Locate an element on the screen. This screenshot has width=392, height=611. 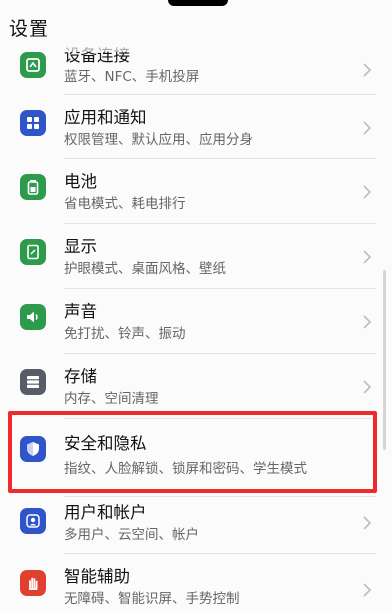
settings-item-subtitle: 蓝牙、NFC、手机投屏 is located at coordinates (132, 77).